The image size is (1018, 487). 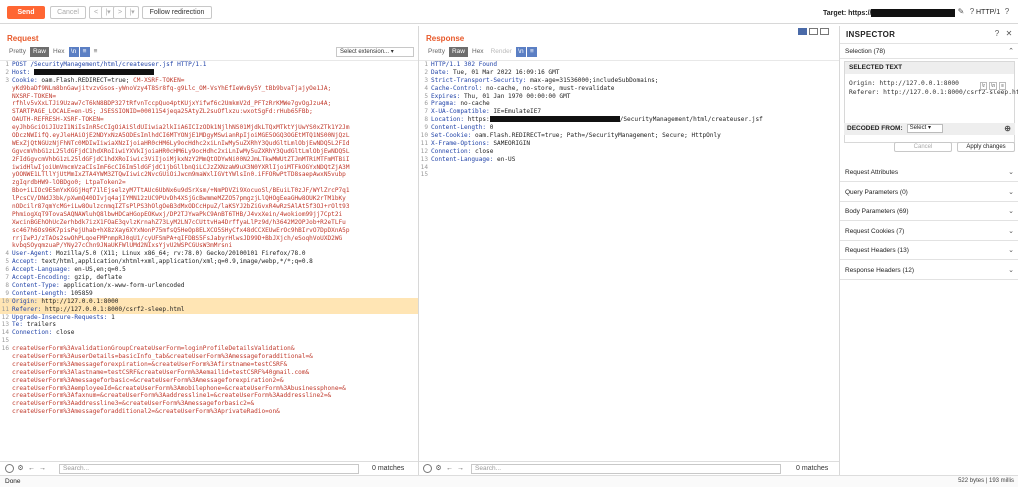 I want to click on header-value: max-age=31536000;includeSubDomains;, so click(x=594, y=80).